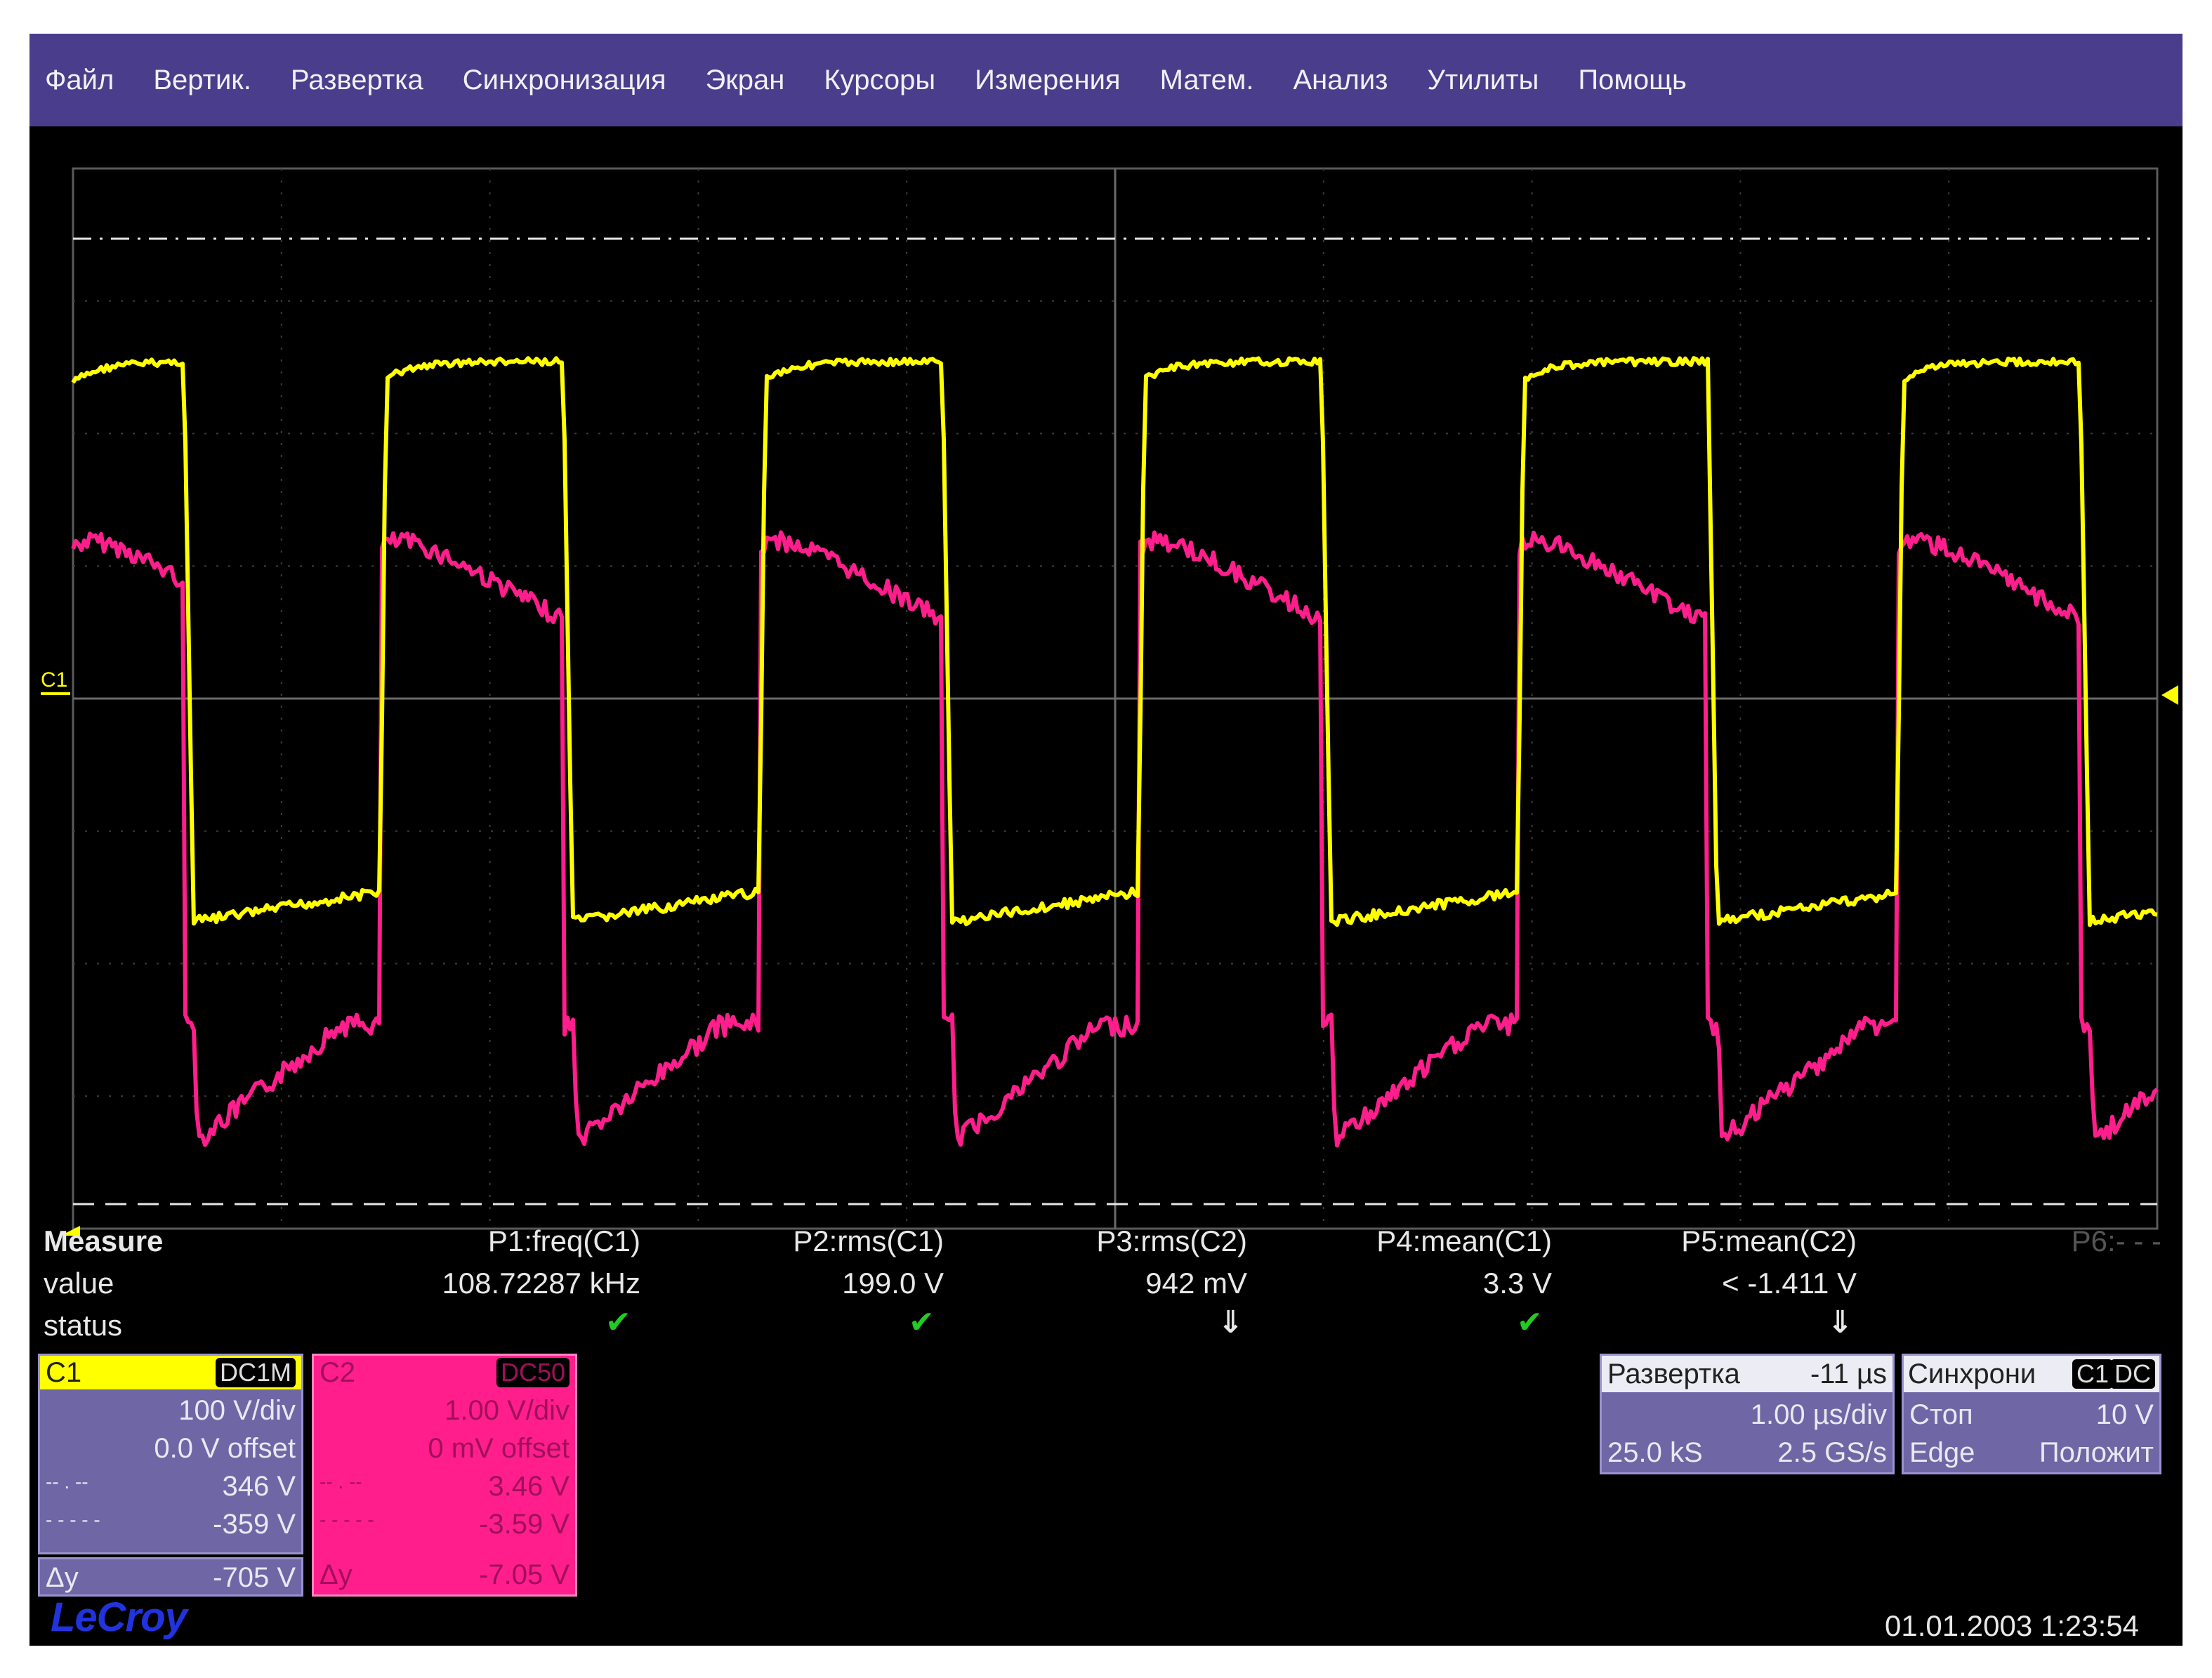  Describe the element at coordinates (1942, 1452) in the screenshot. I see `trigger-type: Edge` at that location.